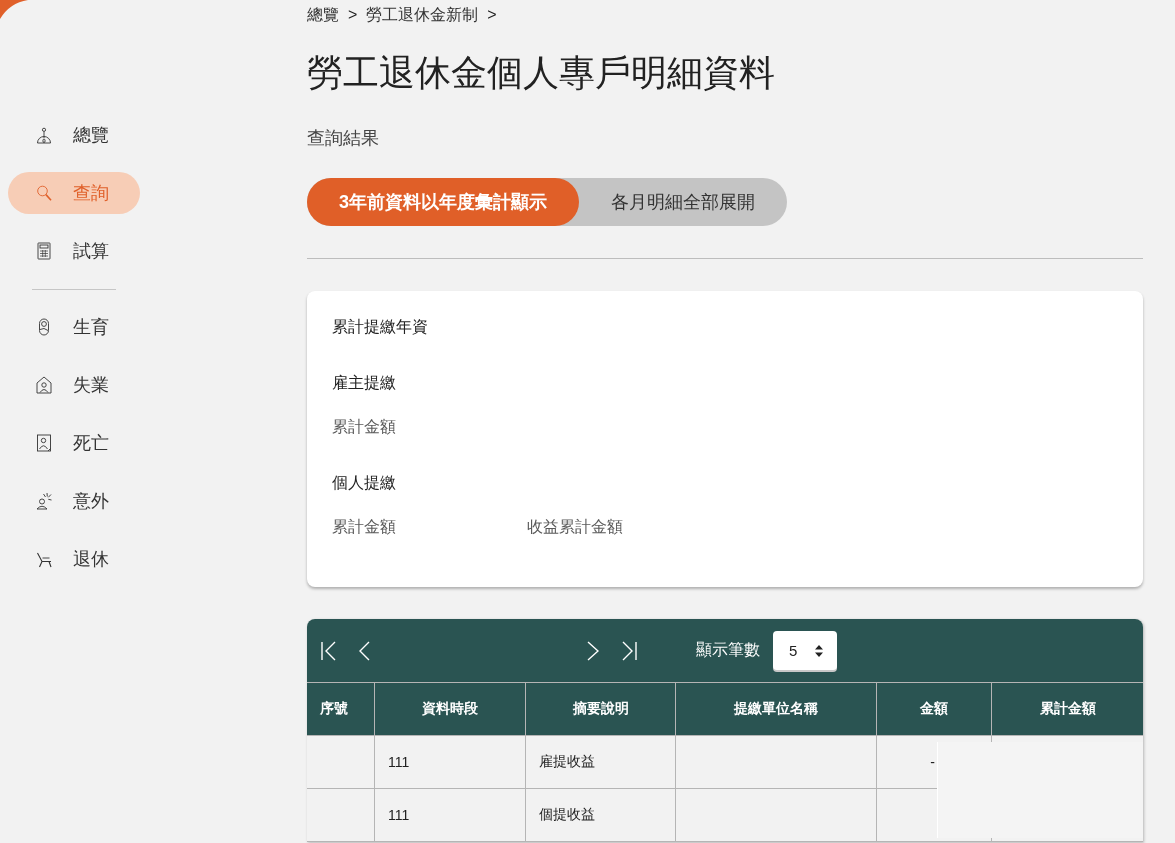 The width and height of the screenshot is (1175, 843). What do you see at coordinates (601, 709) in the screenshot?
I see `column-header: 摘要說明` at bounding box center [601, 709].